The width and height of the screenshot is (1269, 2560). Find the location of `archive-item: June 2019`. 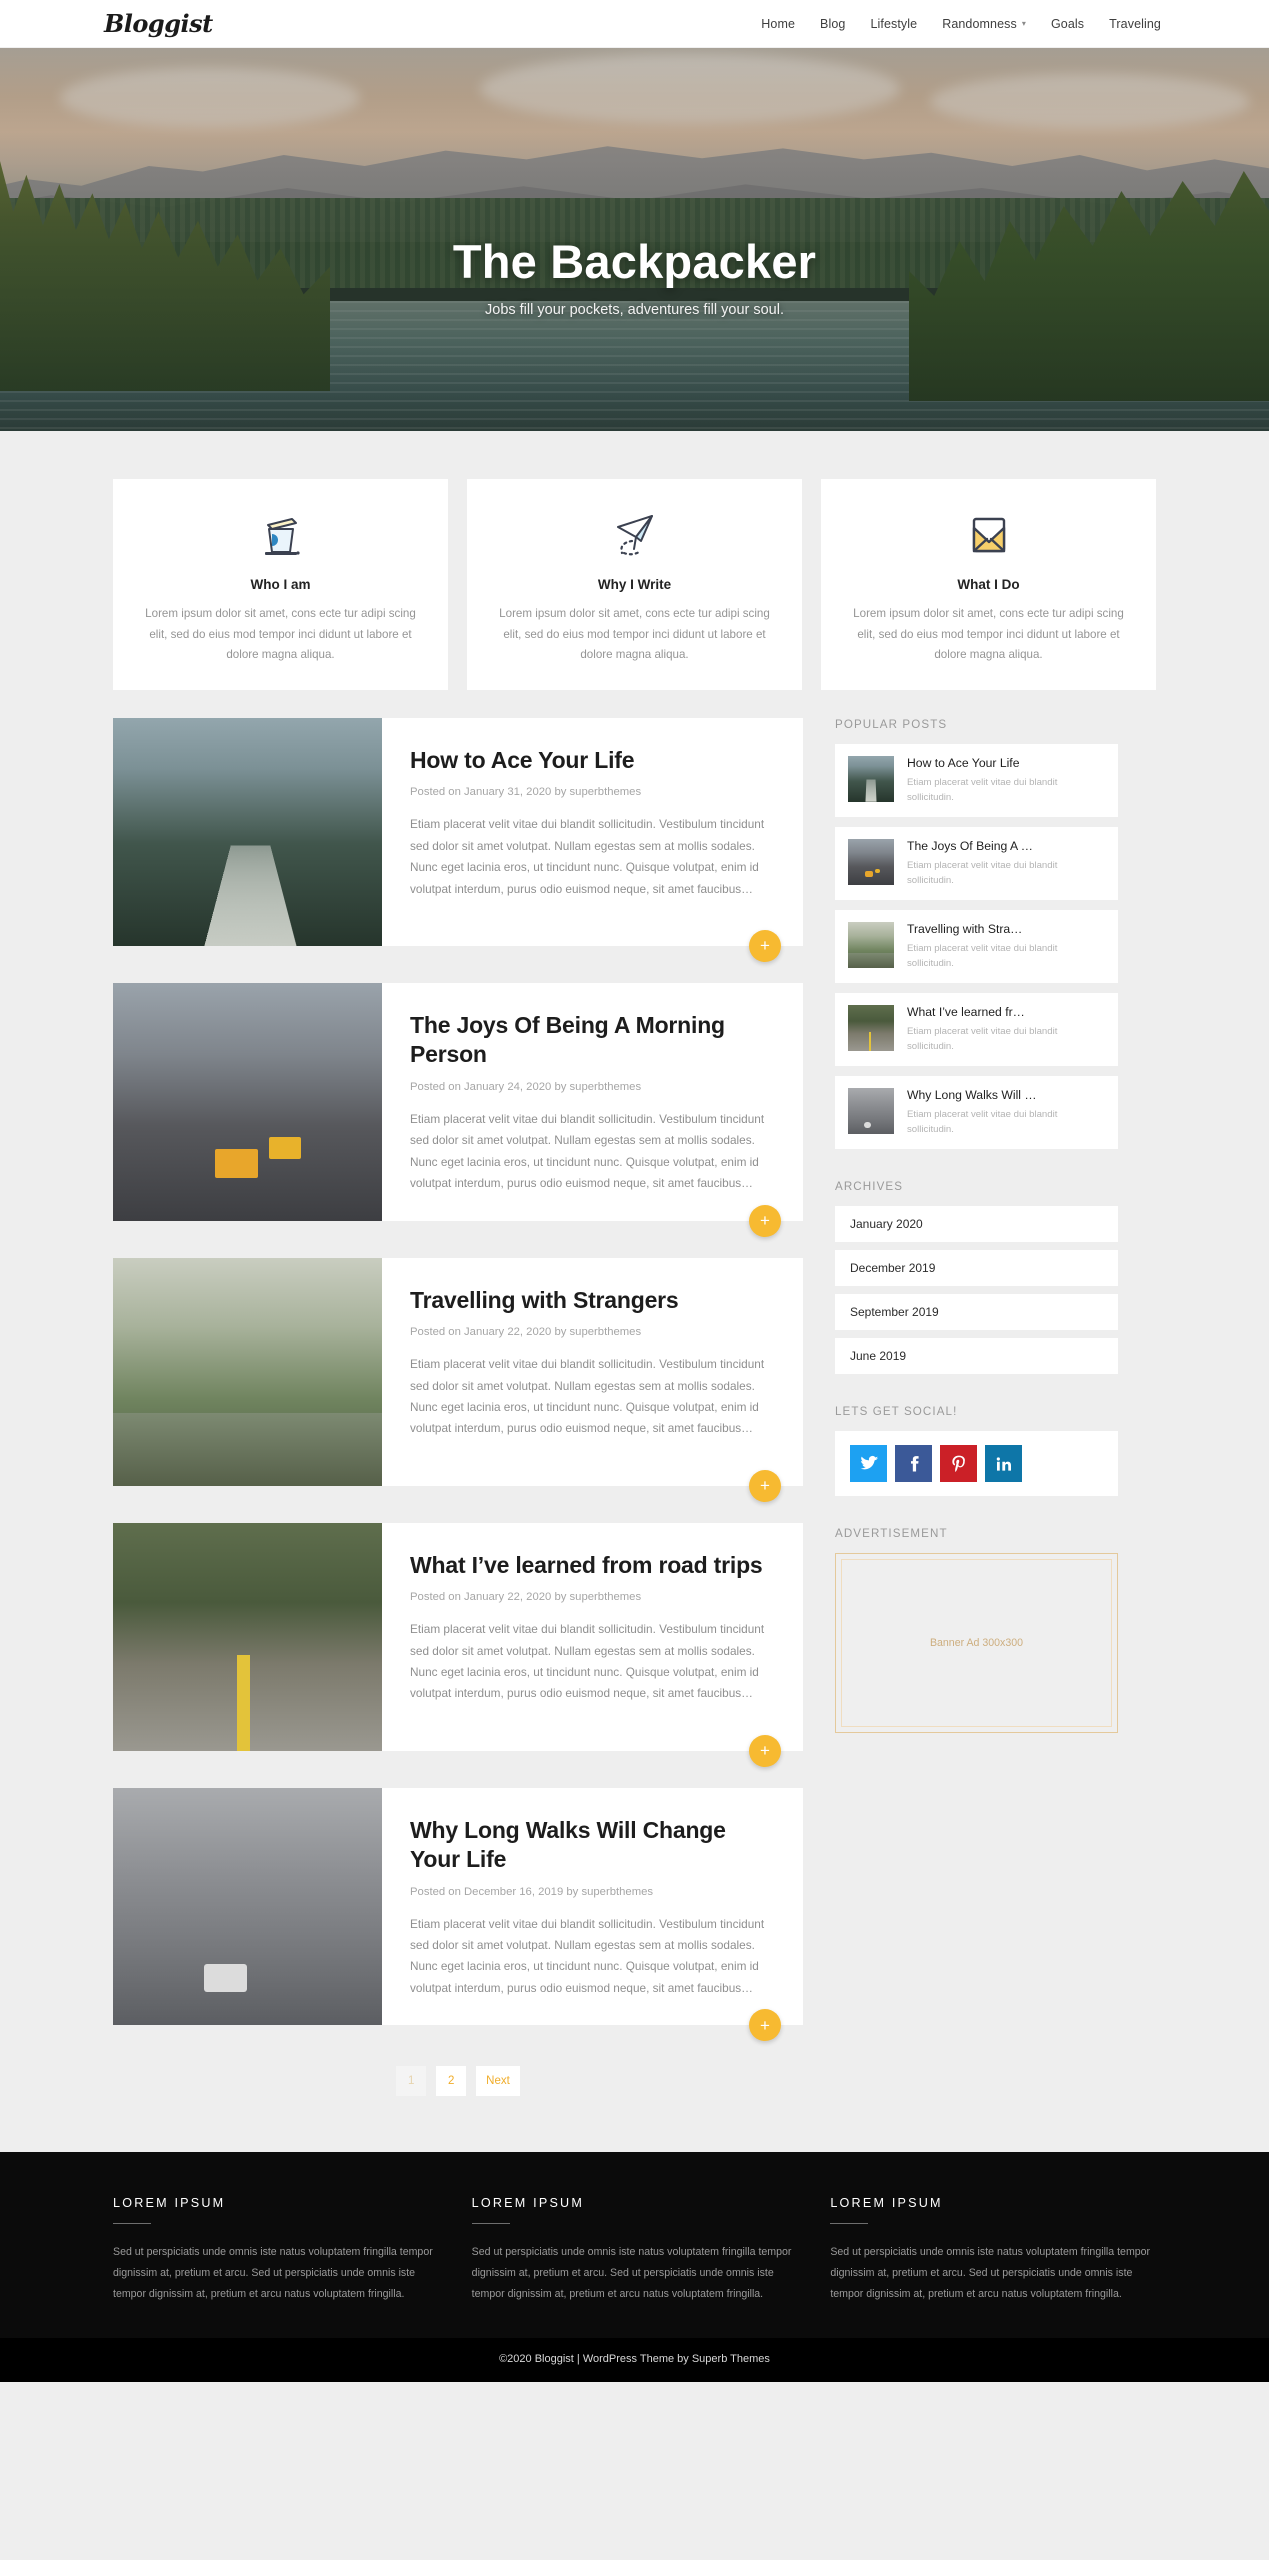

archive-item: June 2019 is located at coordinates (976, 1356).